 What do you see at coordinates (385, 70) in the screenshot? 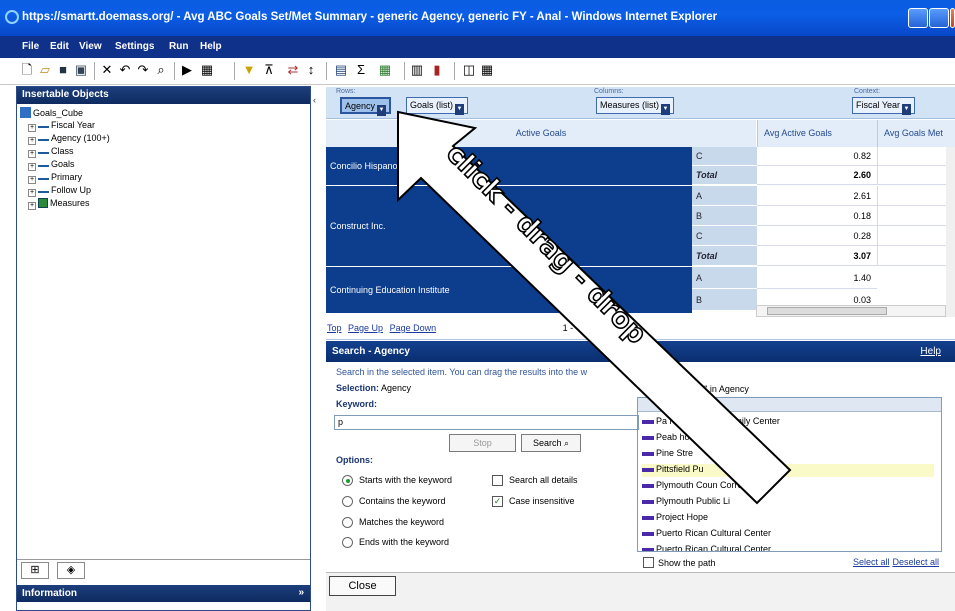
I see `table-icon: ▦` at bounding box center [385, 70].